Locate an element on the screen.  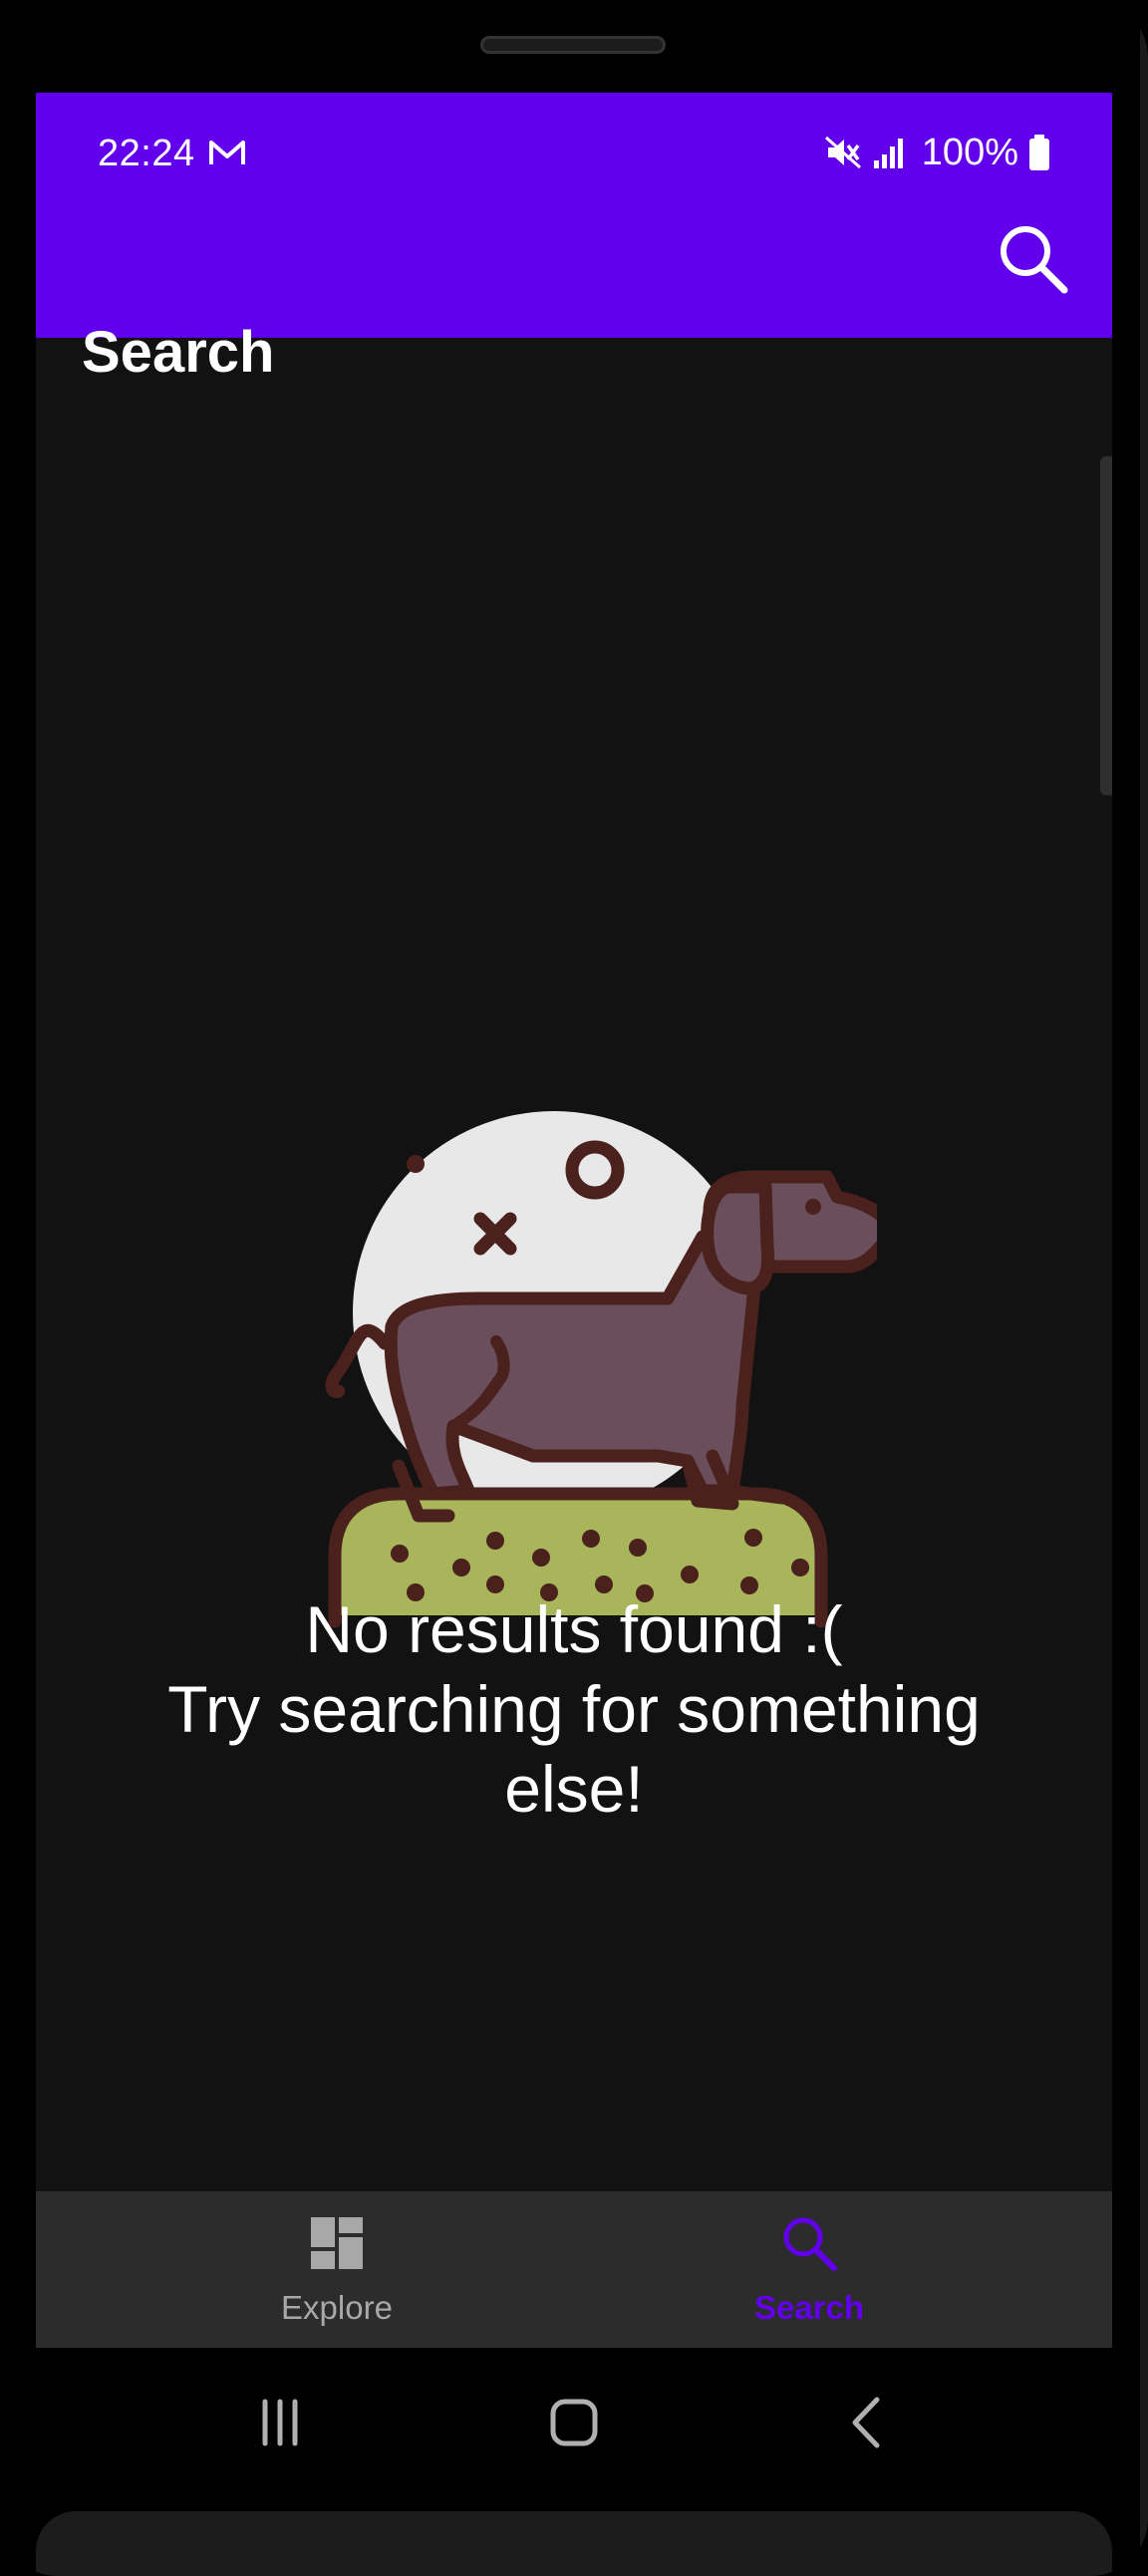
status-icons: 100% is located at coordinates (937, 152).